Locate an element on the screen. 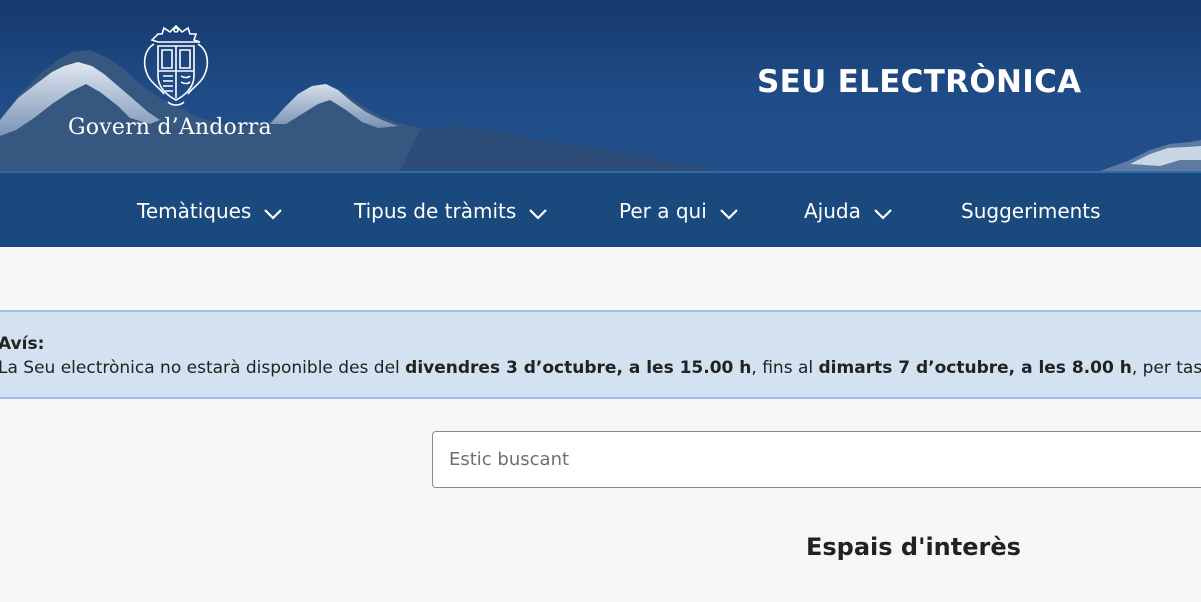 Image resolution: width=1201 pixels, height=602 pixels. nav-item-tematiques: Temàtiques is located at coordinates (210, 211).